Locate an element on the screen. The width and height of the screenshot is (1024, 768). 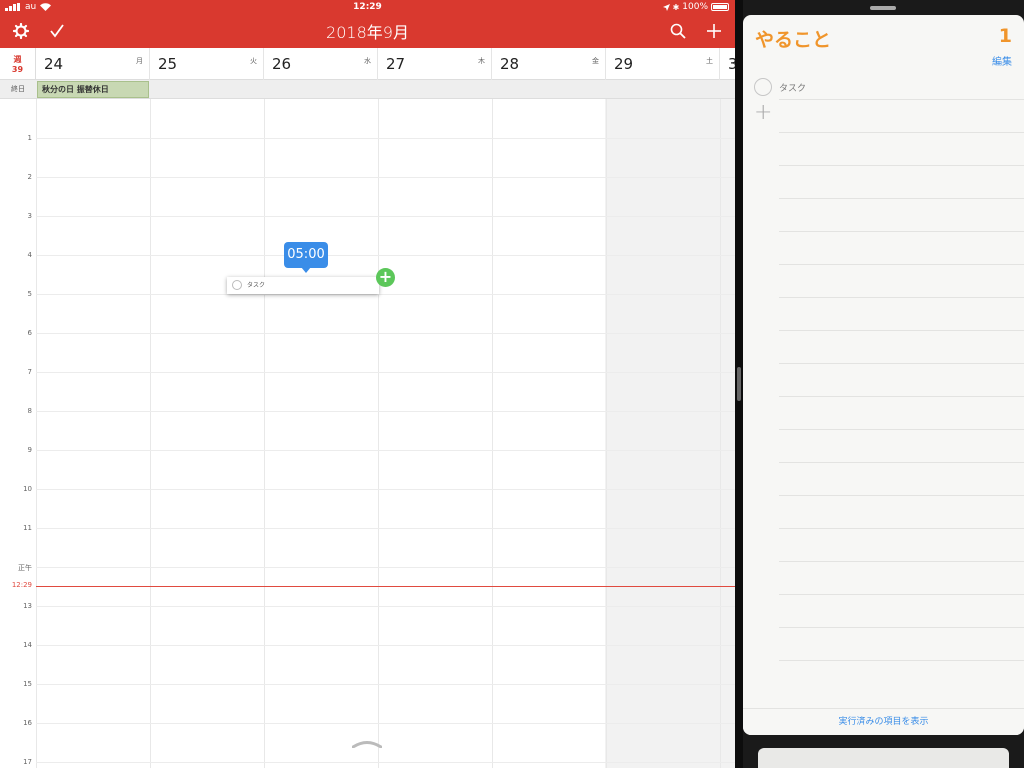
day-number: 25 is located at coordinates (168, 64).